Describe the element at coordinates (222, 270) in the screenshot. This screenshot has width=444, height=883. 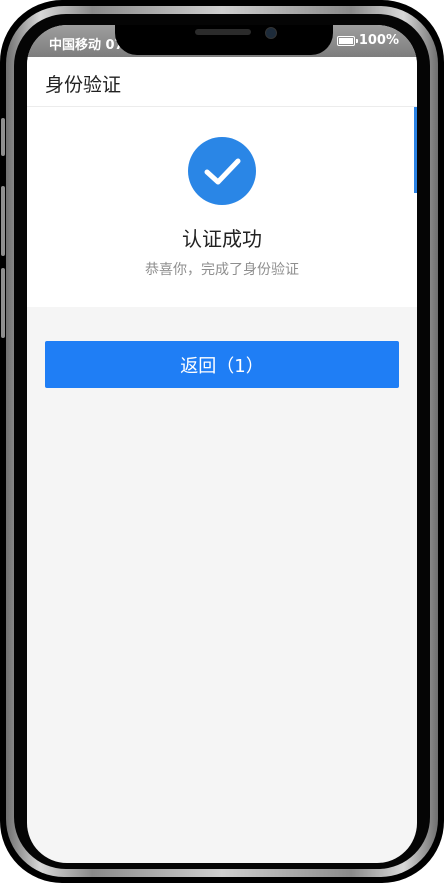
I see `result-subtitle: 恭喜你，完成了身份验证` at that location.